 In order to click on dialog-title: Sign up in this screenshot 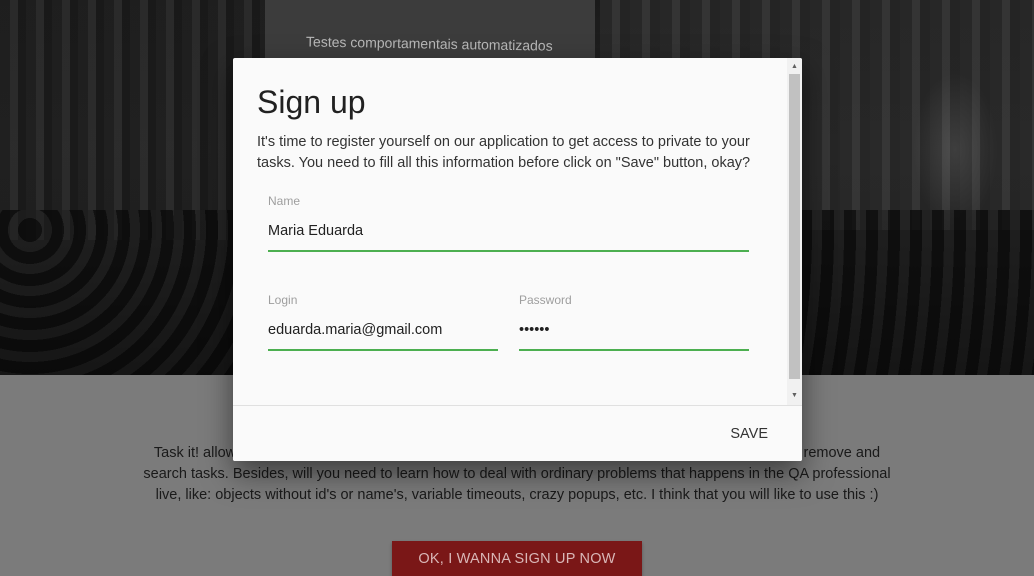, I will do `click(311, 102)`.